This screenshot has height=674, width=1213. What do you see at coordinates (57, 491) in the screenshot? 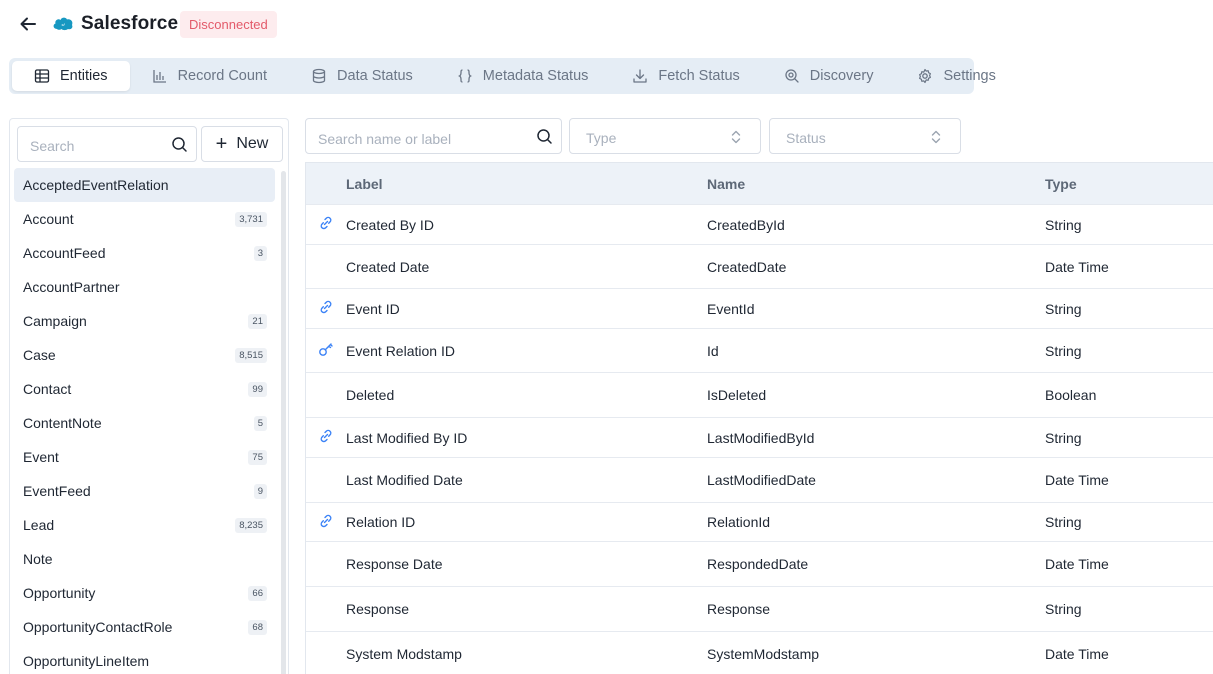
I see `entity-name: EventFeed` at bounding box center [57, 491].